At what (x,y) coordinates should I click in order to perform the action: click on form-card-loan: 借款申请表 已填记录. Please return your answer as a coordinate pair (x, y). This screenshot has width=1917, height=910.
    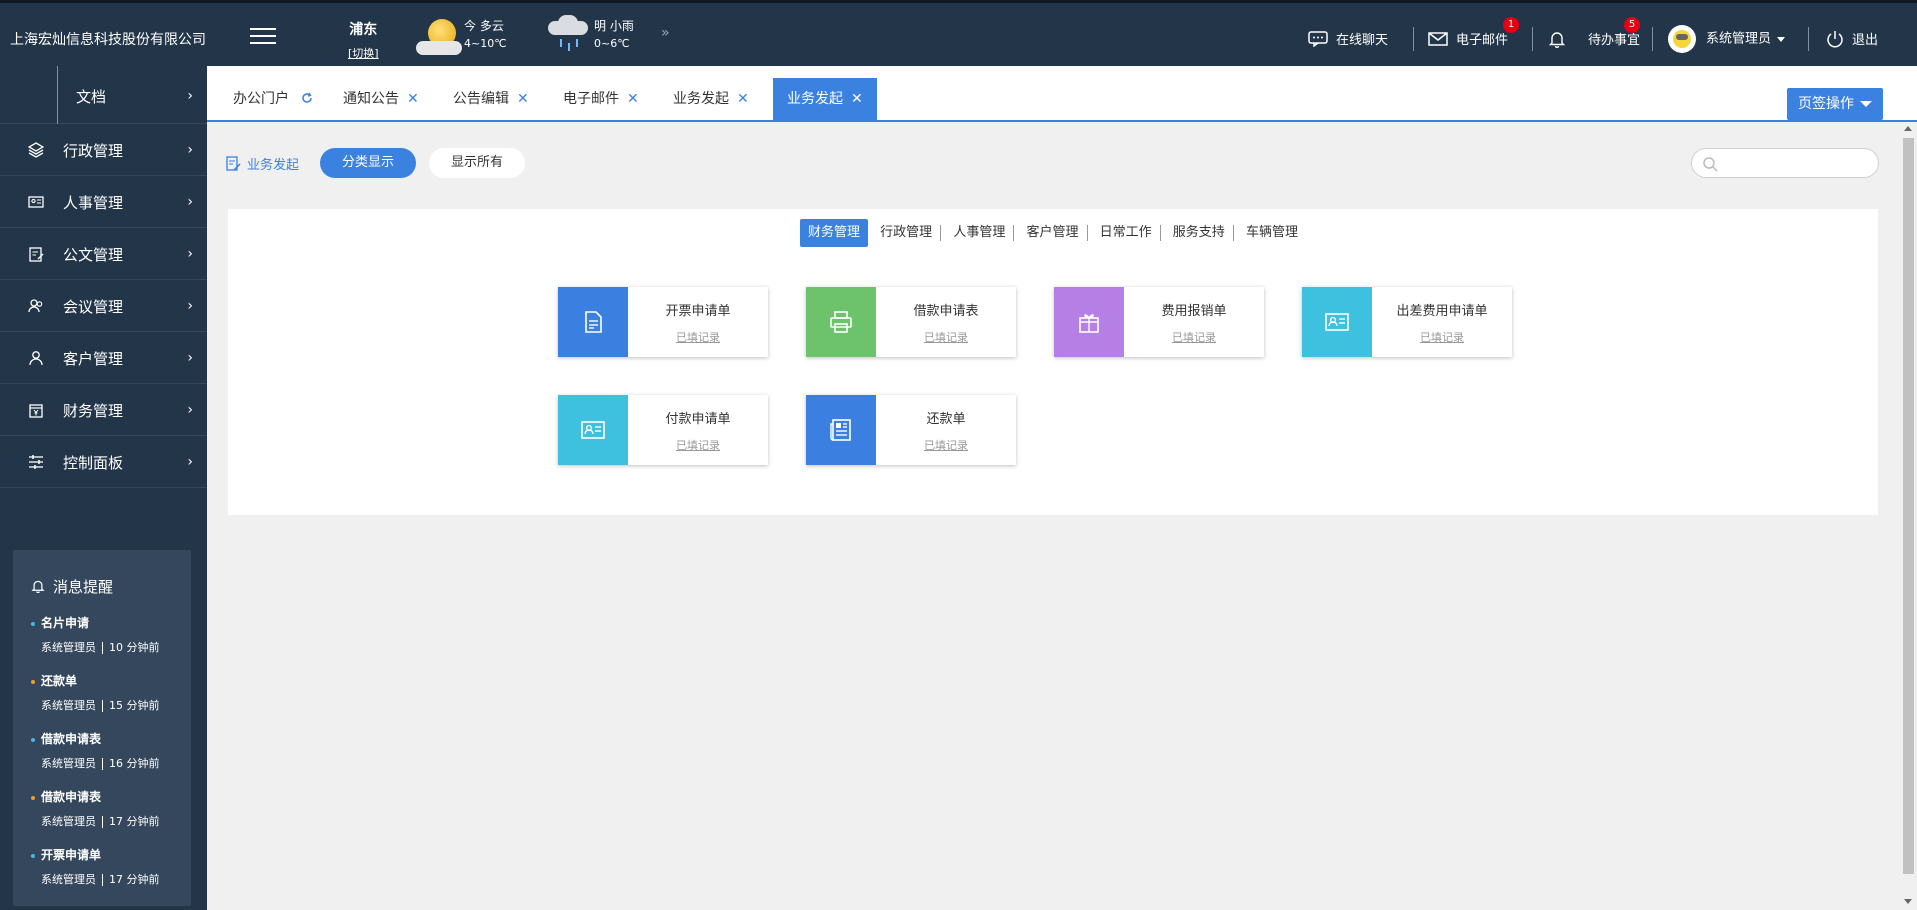
    Looking at the image, I should click on (911, 322).